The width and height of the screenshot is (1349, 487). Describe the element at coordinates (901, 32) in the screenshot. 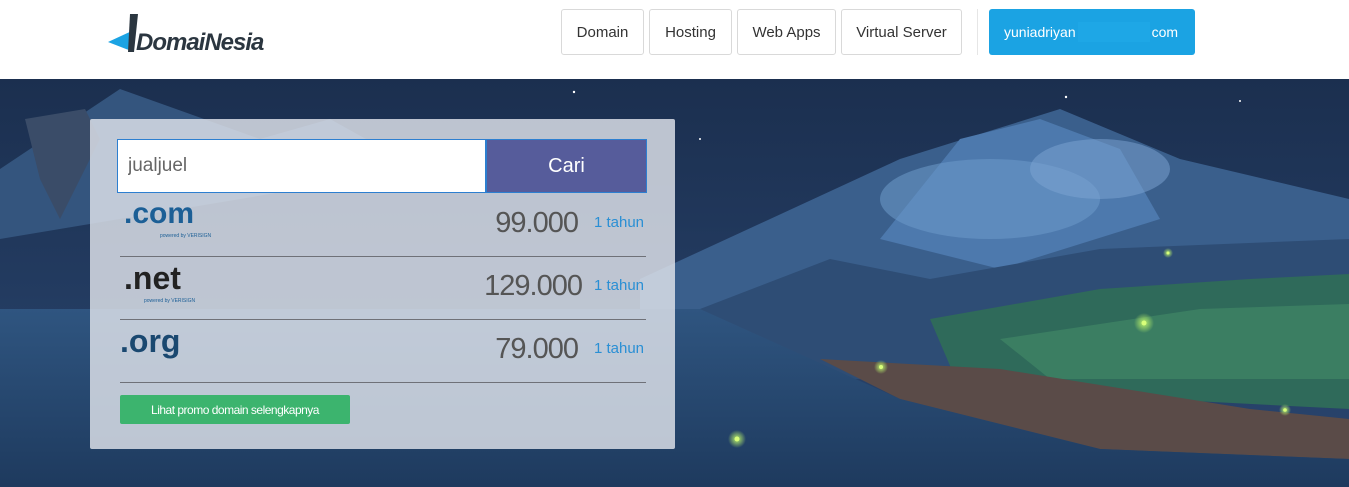

I see `nav-virtual-server-button: Virtual Server` at that location.